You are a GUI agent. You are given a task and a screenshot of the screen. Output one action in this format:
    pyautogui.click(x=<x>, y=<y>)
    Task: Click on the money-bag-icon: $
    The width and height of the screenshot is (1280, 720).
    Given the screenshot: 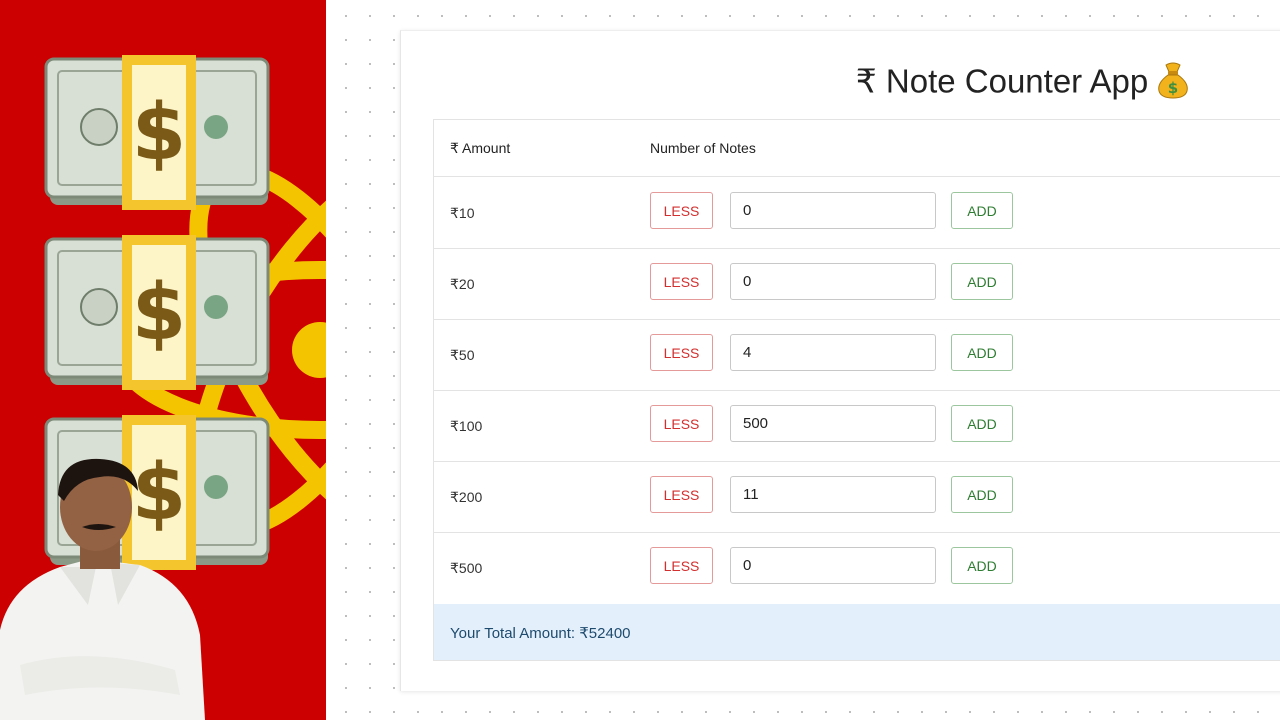 What is the action you would take?
    pyautogui.click(x=1173, y=84)
    